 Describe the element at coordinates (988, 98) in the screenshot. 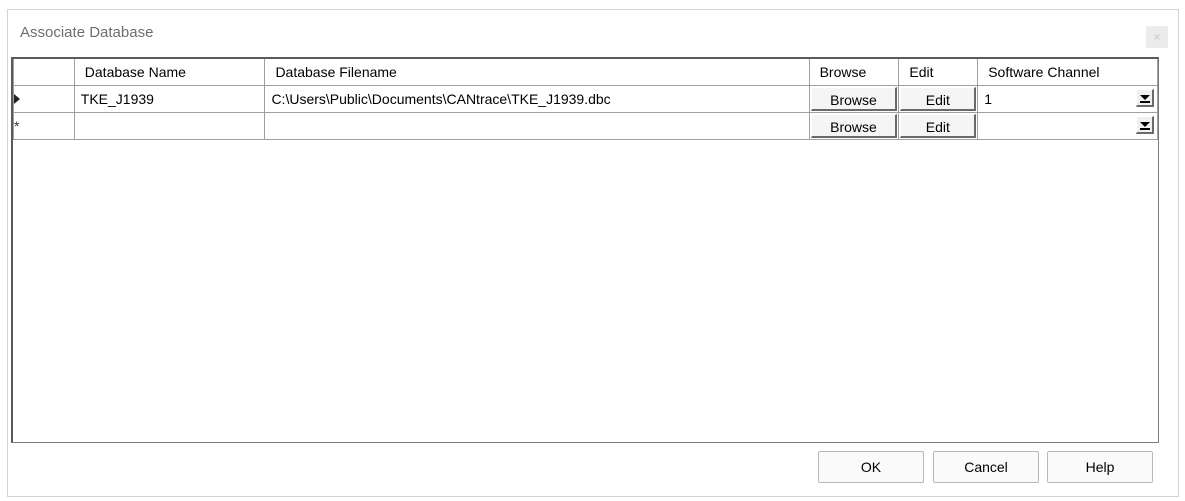

I see `software-channel-value: 1` at that location.